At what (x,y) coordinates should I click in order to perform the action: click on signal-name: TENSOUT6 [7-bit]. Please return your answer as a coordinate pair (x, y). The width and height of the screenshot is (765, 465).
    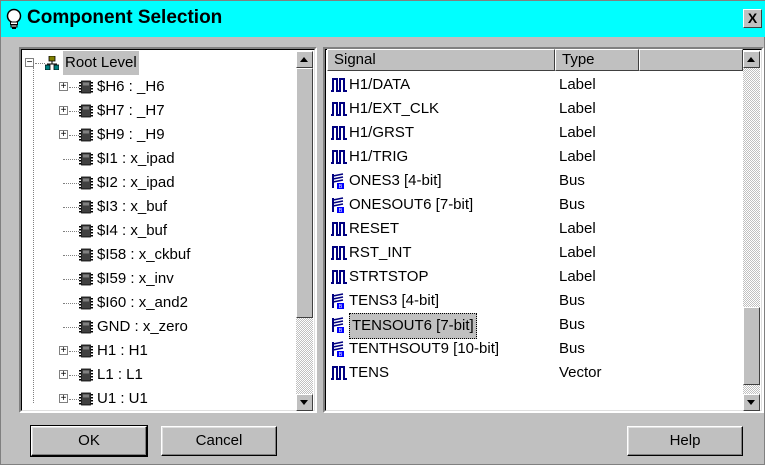
    Looking at the image, I should click on (413, 326).